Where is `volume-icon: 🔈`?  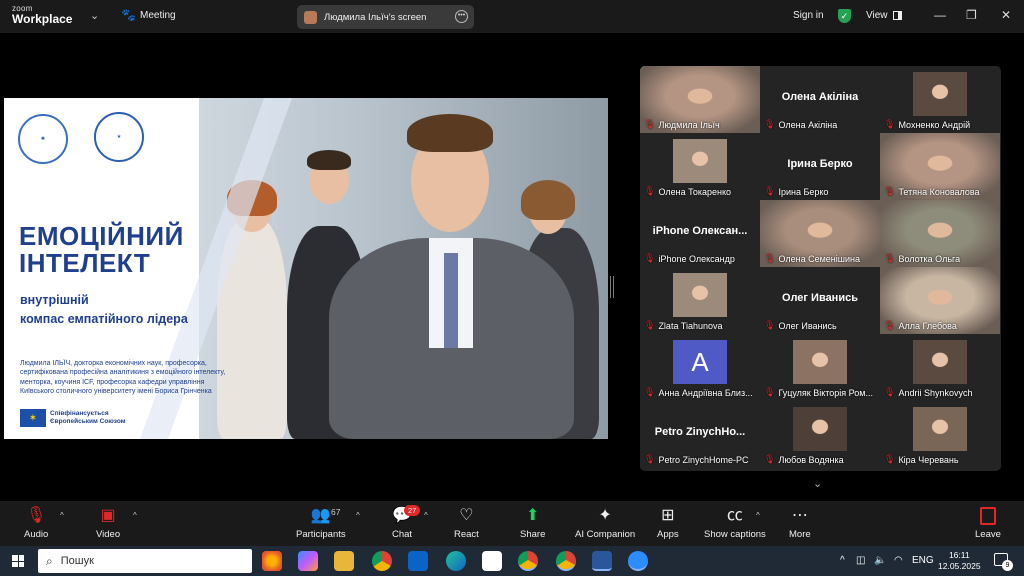 volume-icon: 🔈 is located at coordinates (880, 560).